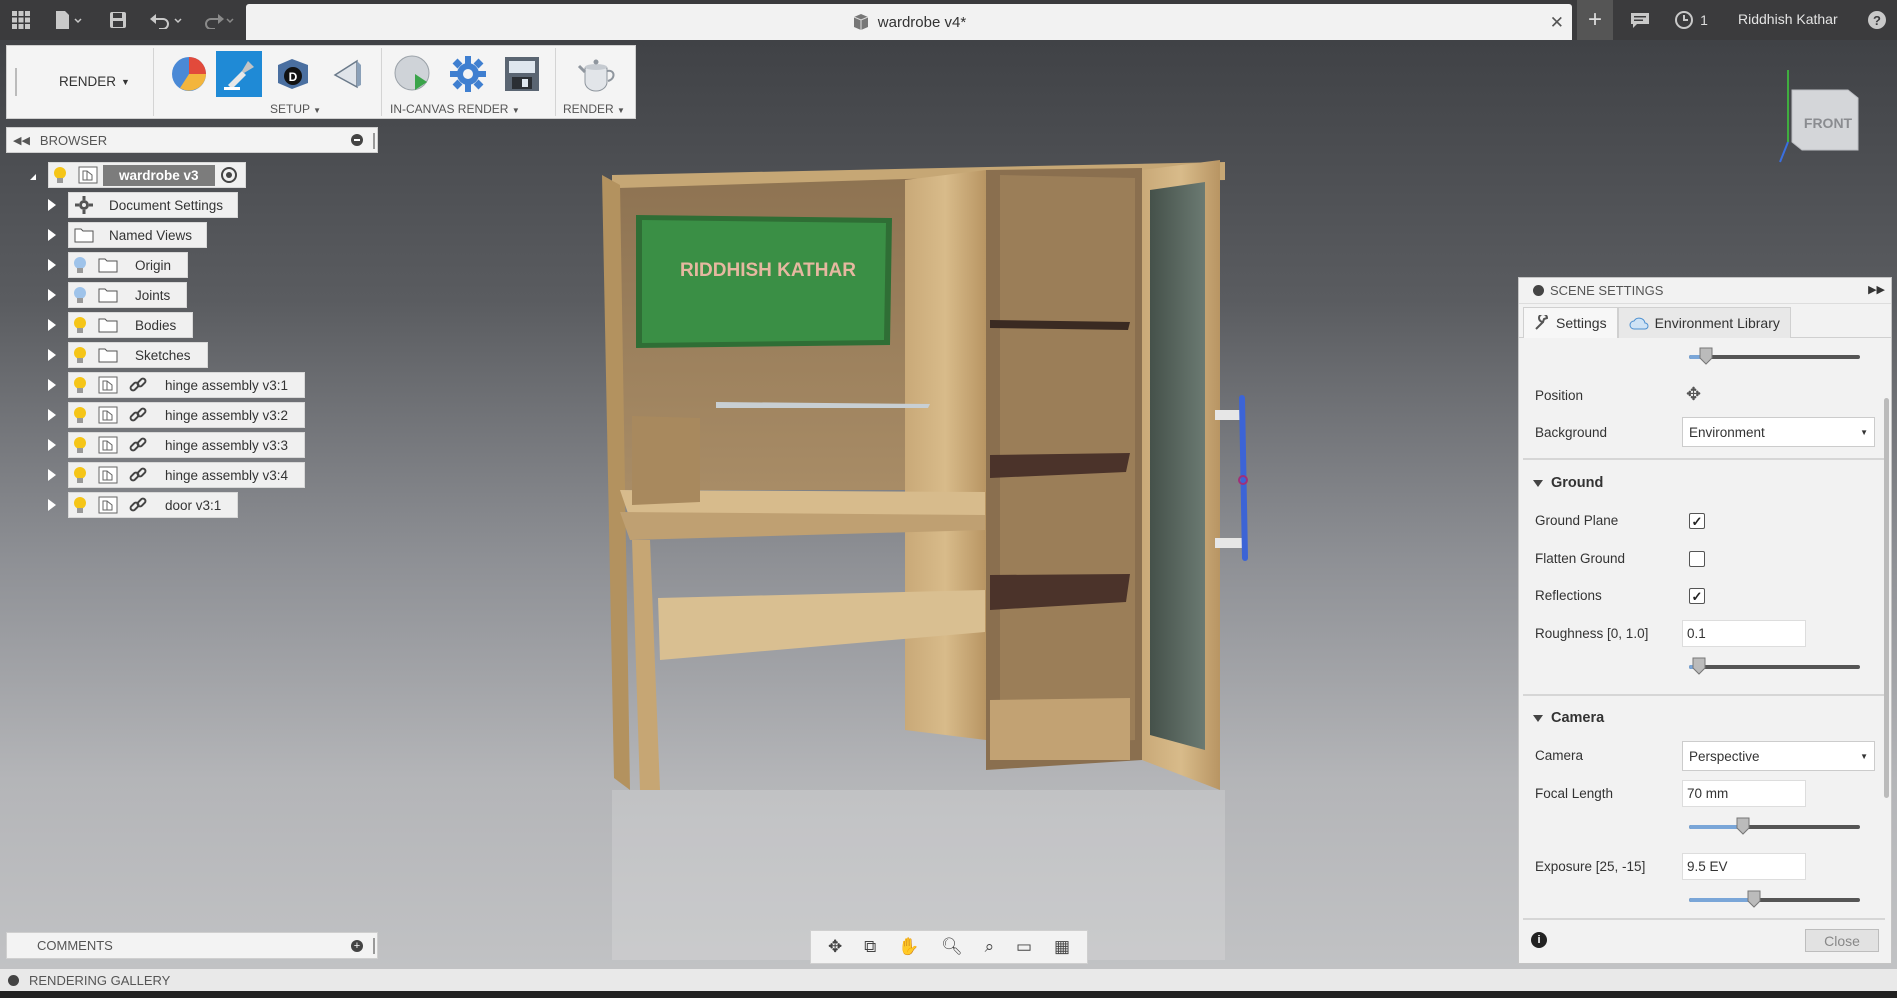 Image resolution: width=1897 pixels, height=998 pixels. I want to click on appearance-button, so click(239, 74).